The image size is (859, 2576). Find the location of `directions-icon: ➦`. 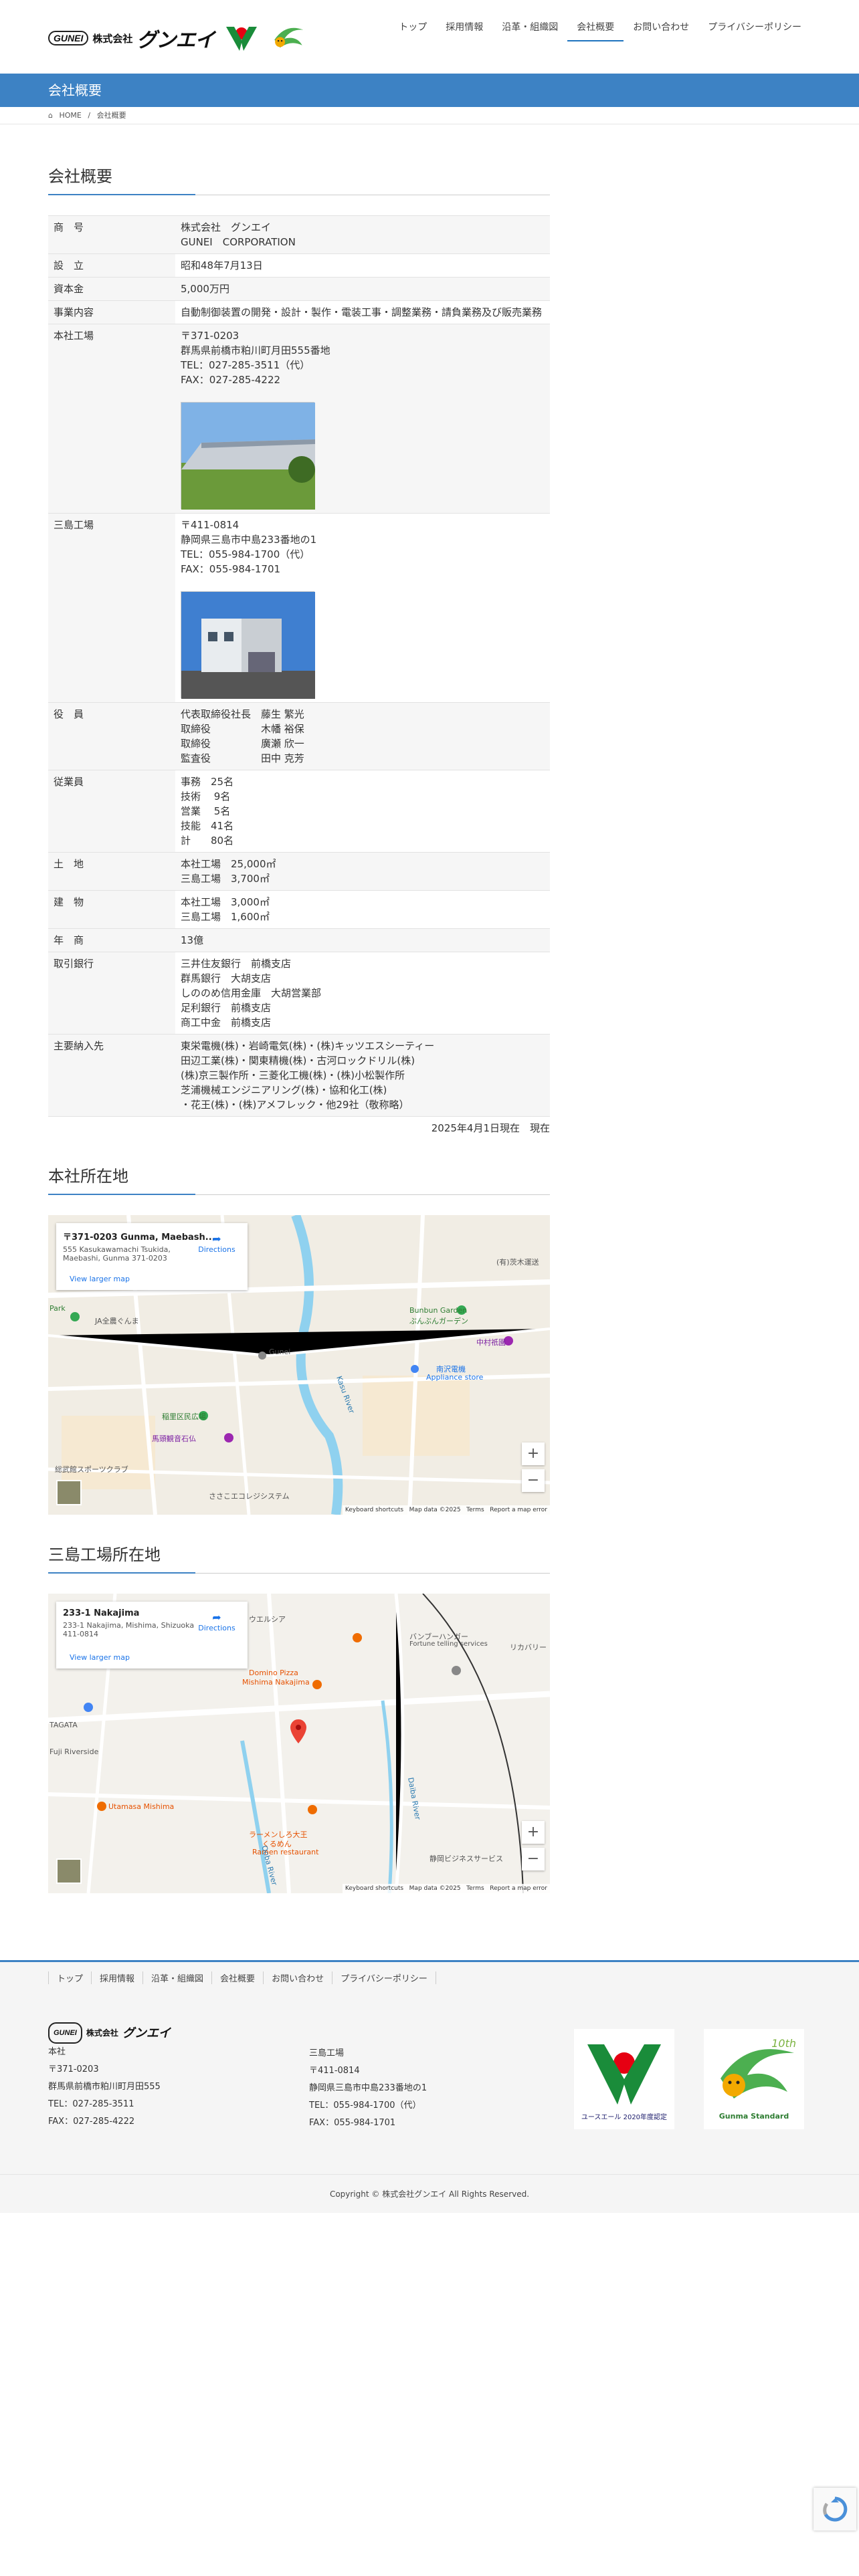

directions-icon: ➦ is located at coordinates (216, 1617).